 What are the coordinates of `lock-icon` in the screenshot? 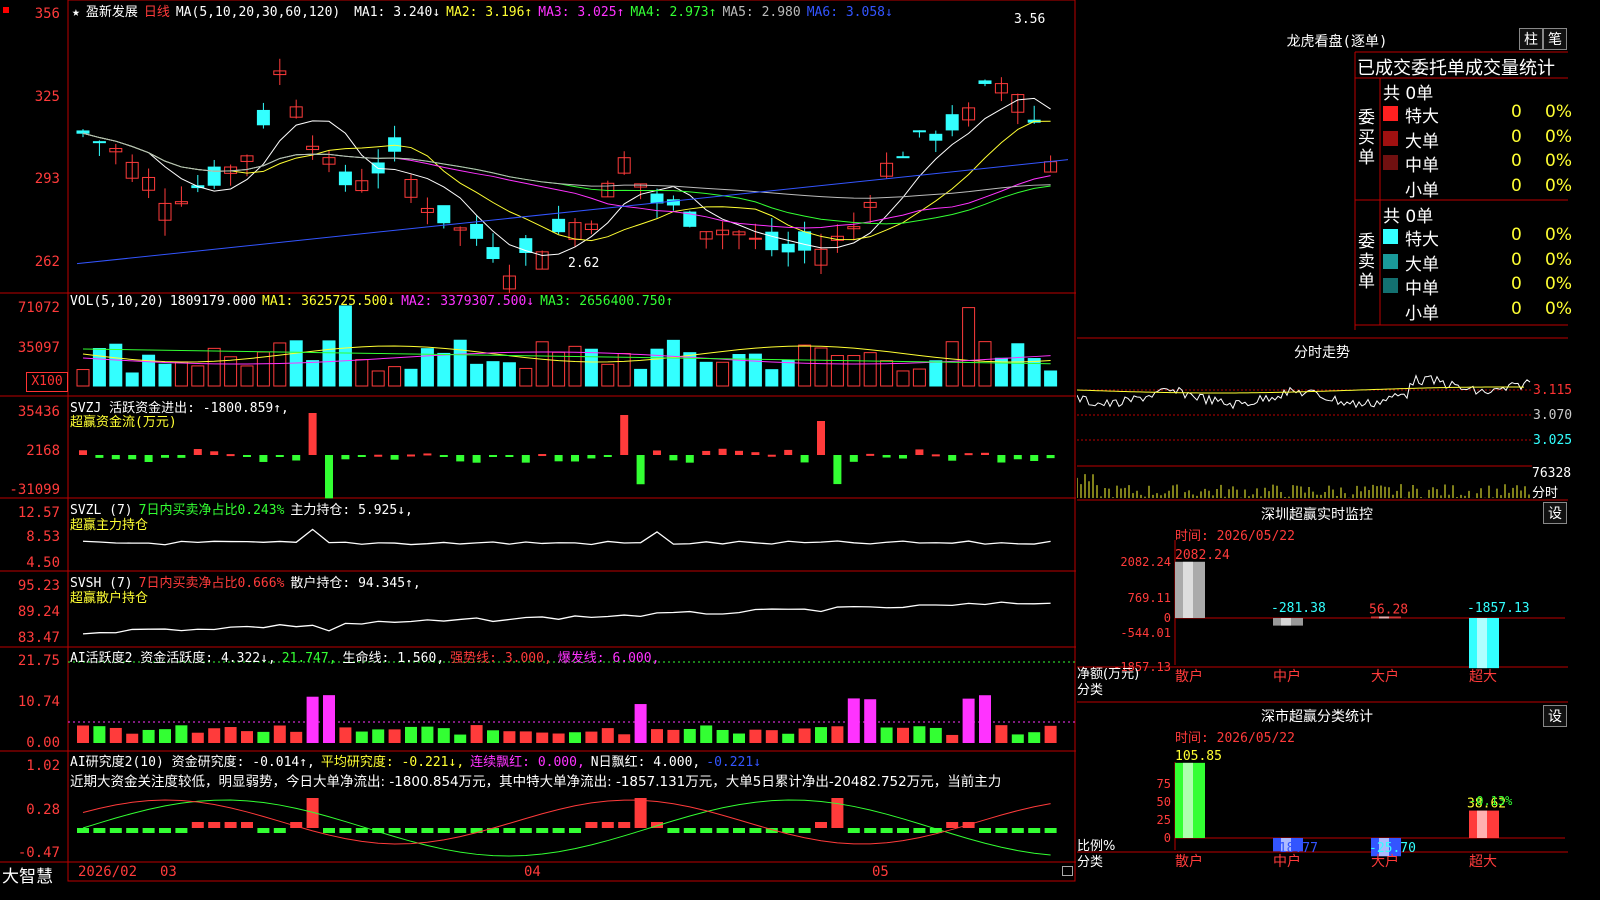 It's located at (1067, 871).